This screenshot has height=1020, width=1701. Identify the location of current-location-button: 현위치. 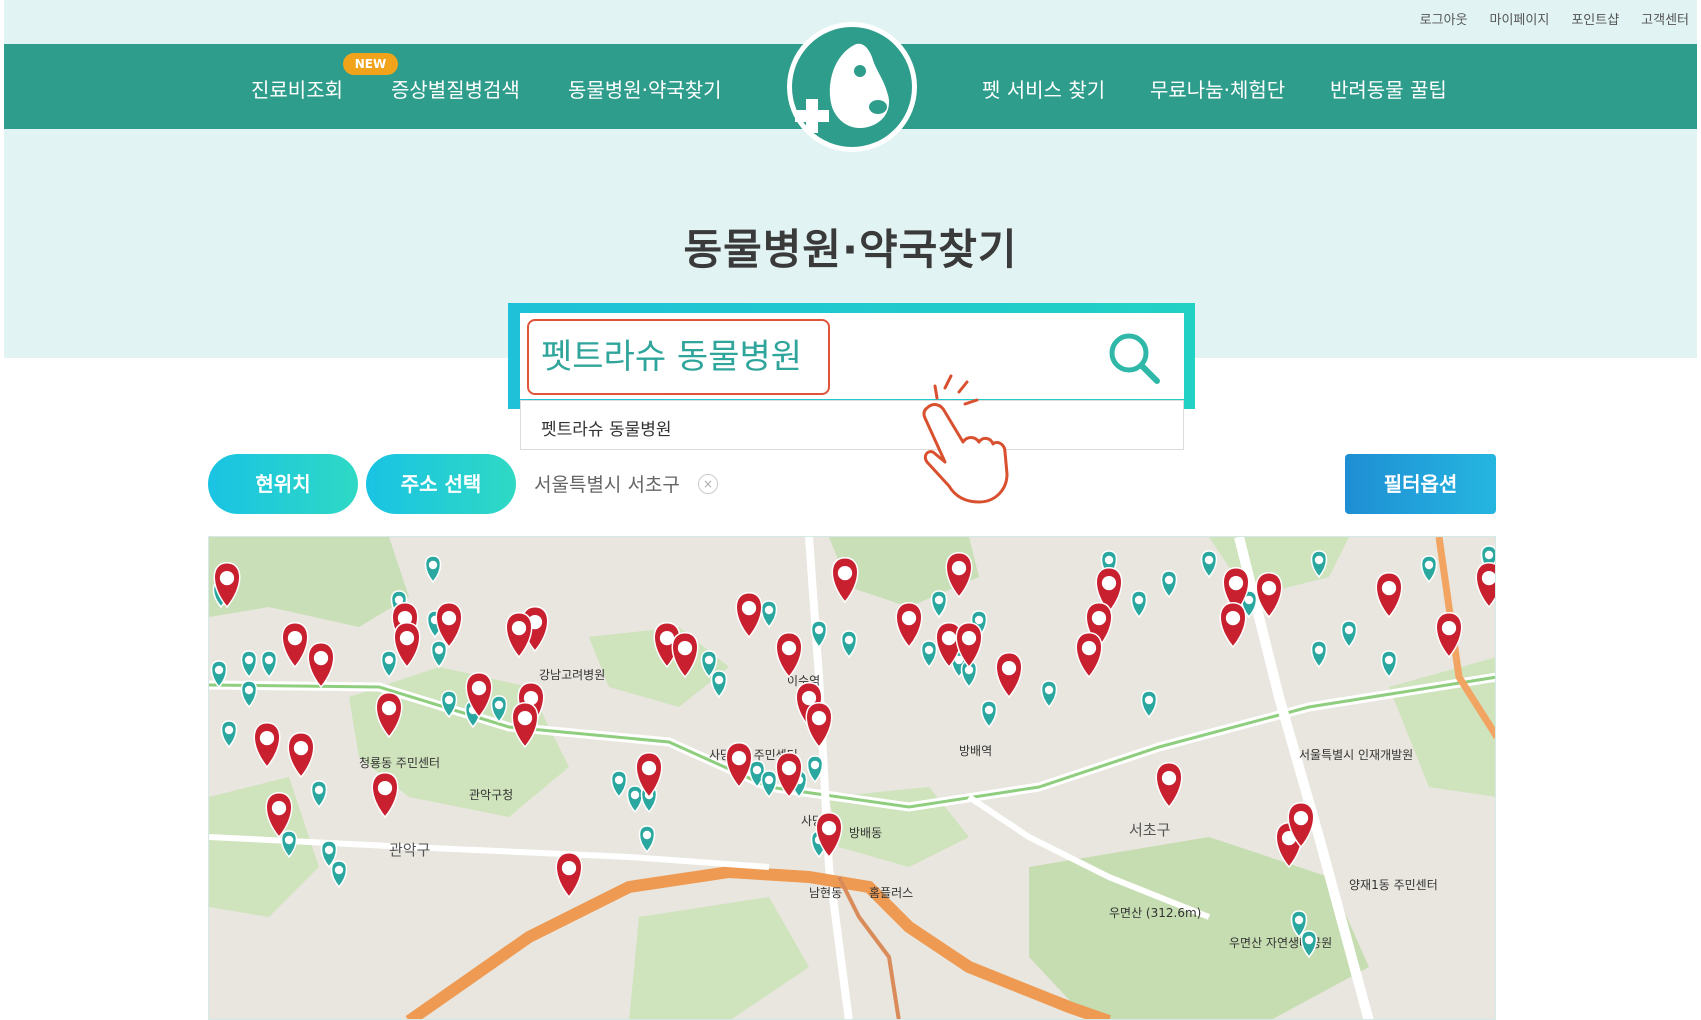
(283, 484).